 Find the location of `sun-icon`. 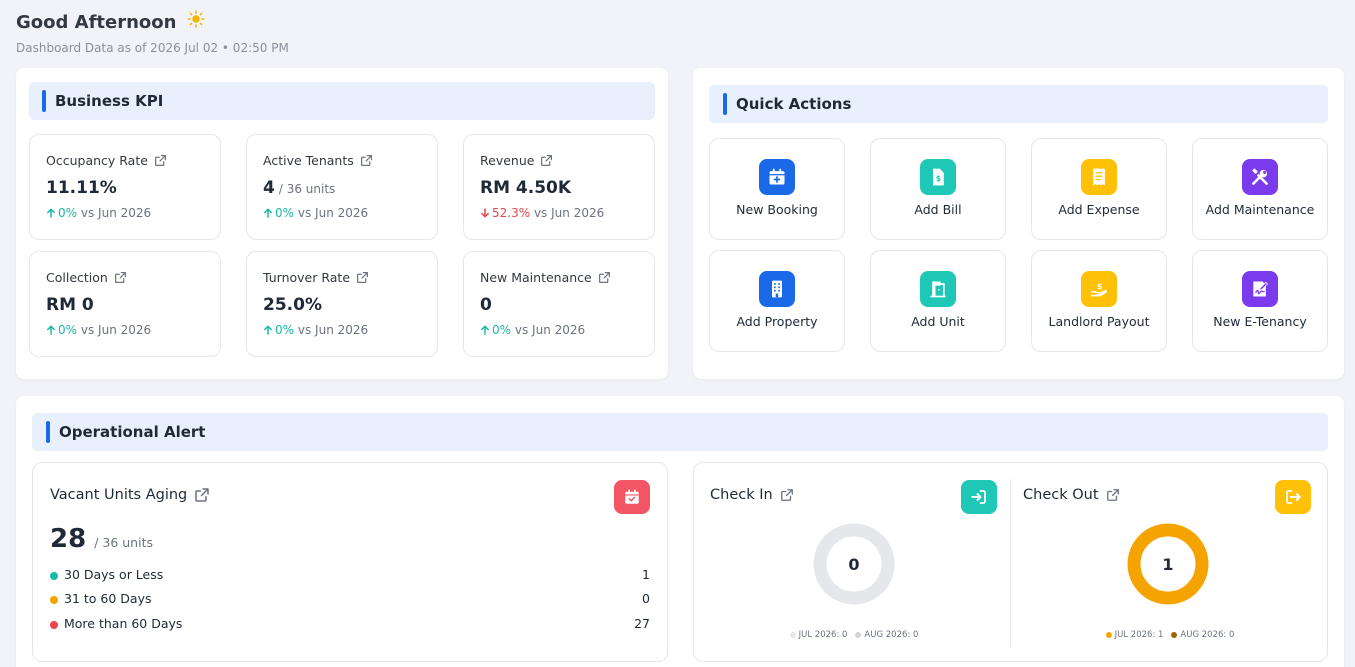

sun-icon is located at coordinates (196, 21).